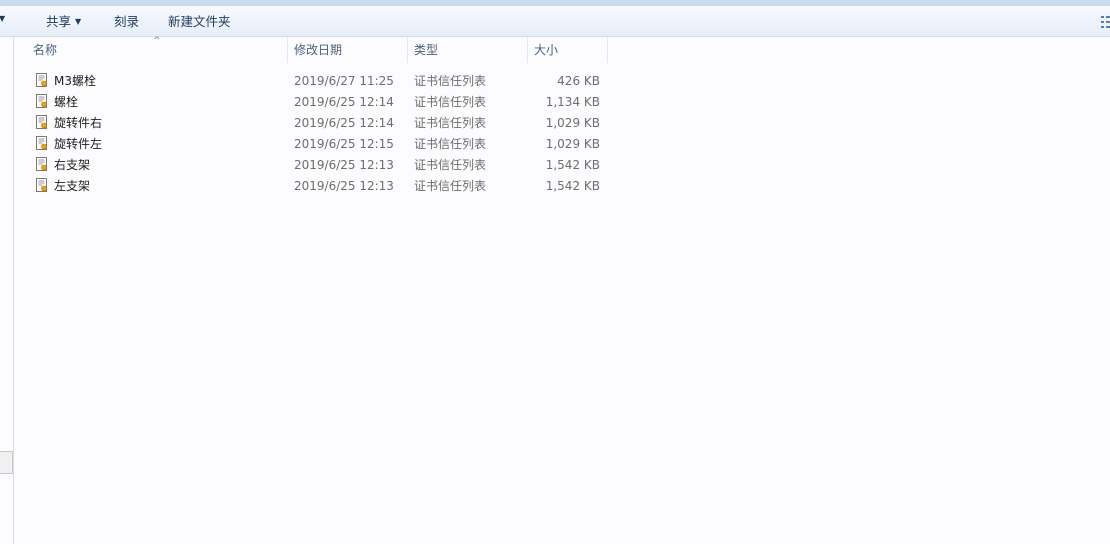  I want to click on column-header-size-label: 大小, so click(546, 50).